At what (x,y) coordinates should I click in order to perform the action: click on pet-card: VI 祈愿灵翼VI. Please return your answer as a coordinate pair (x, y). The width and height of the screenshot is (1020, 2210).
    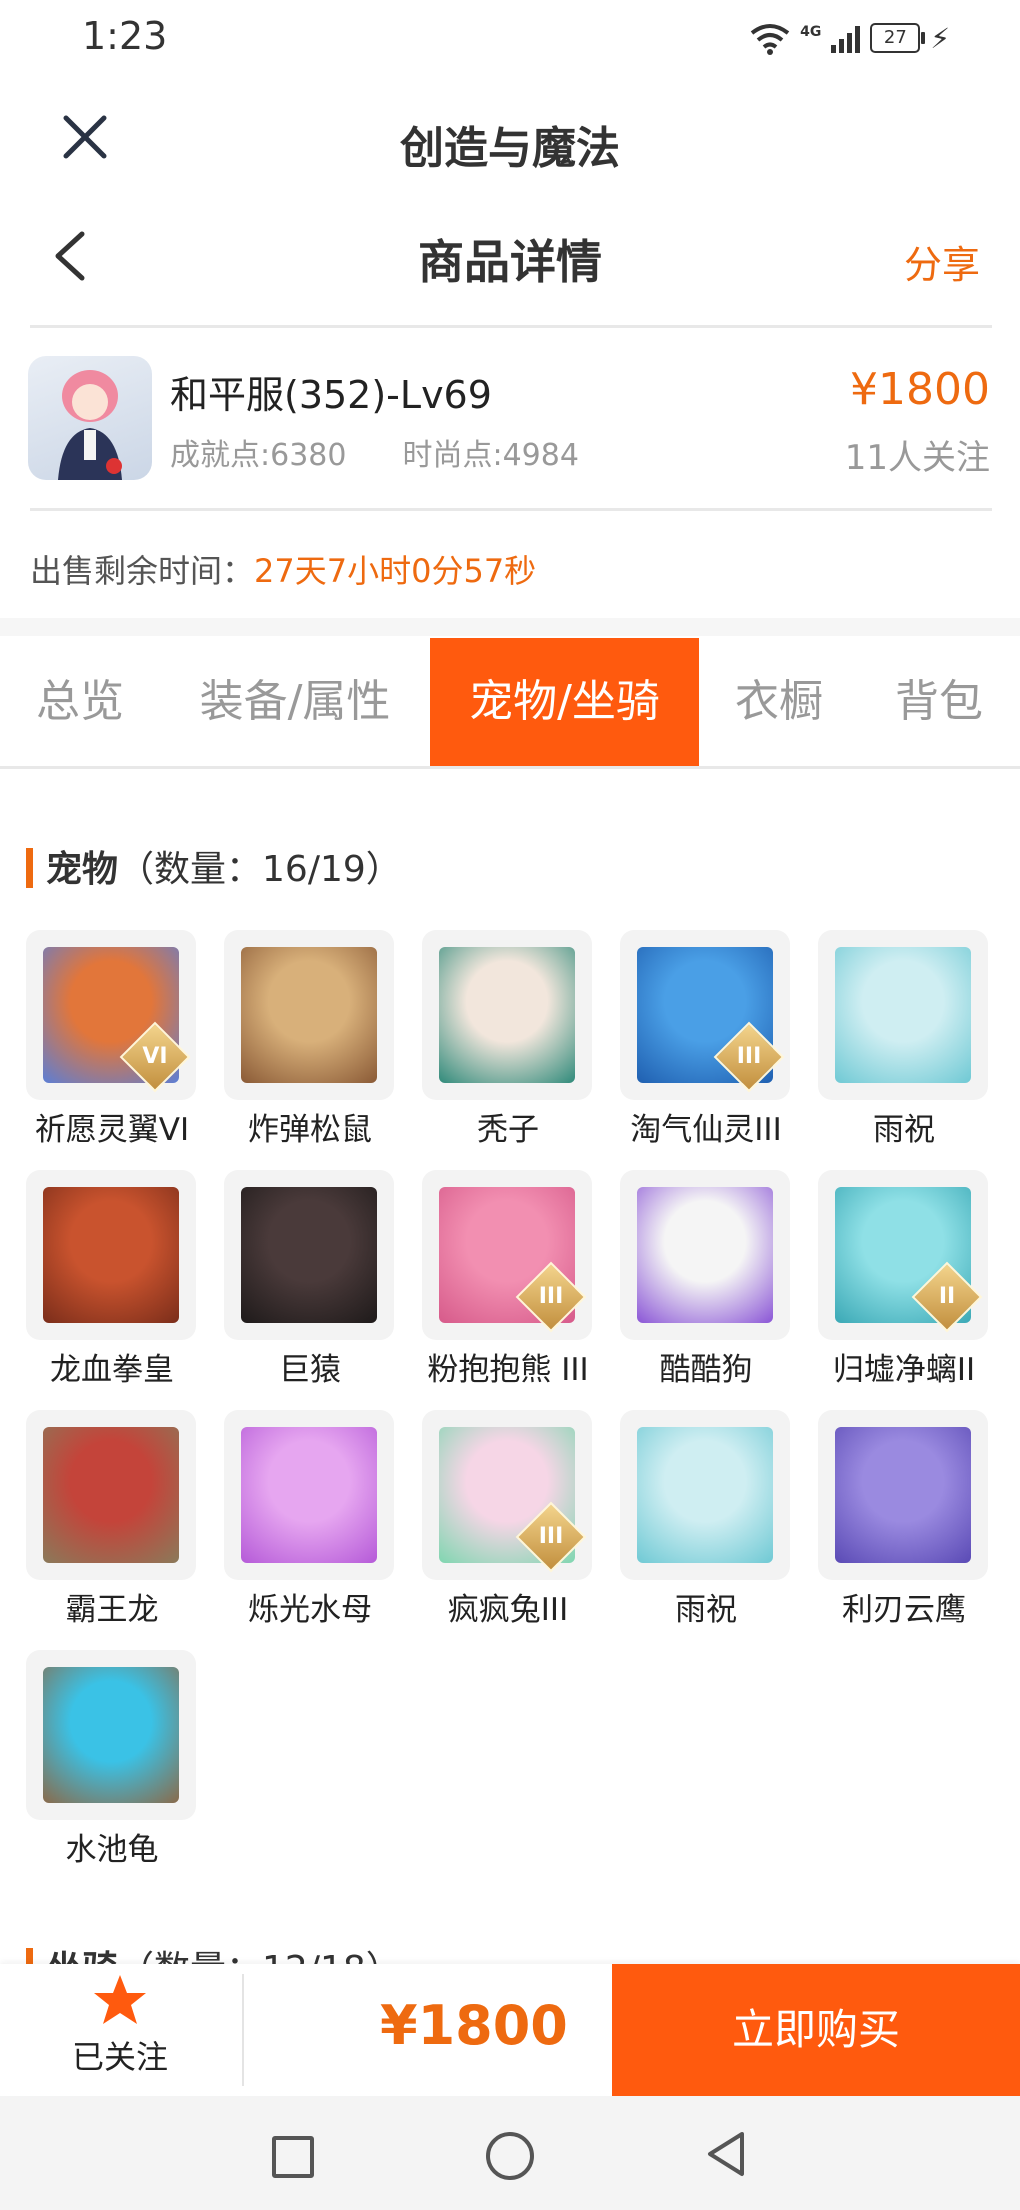
    Looking at the image, I should click on (112, 1039).